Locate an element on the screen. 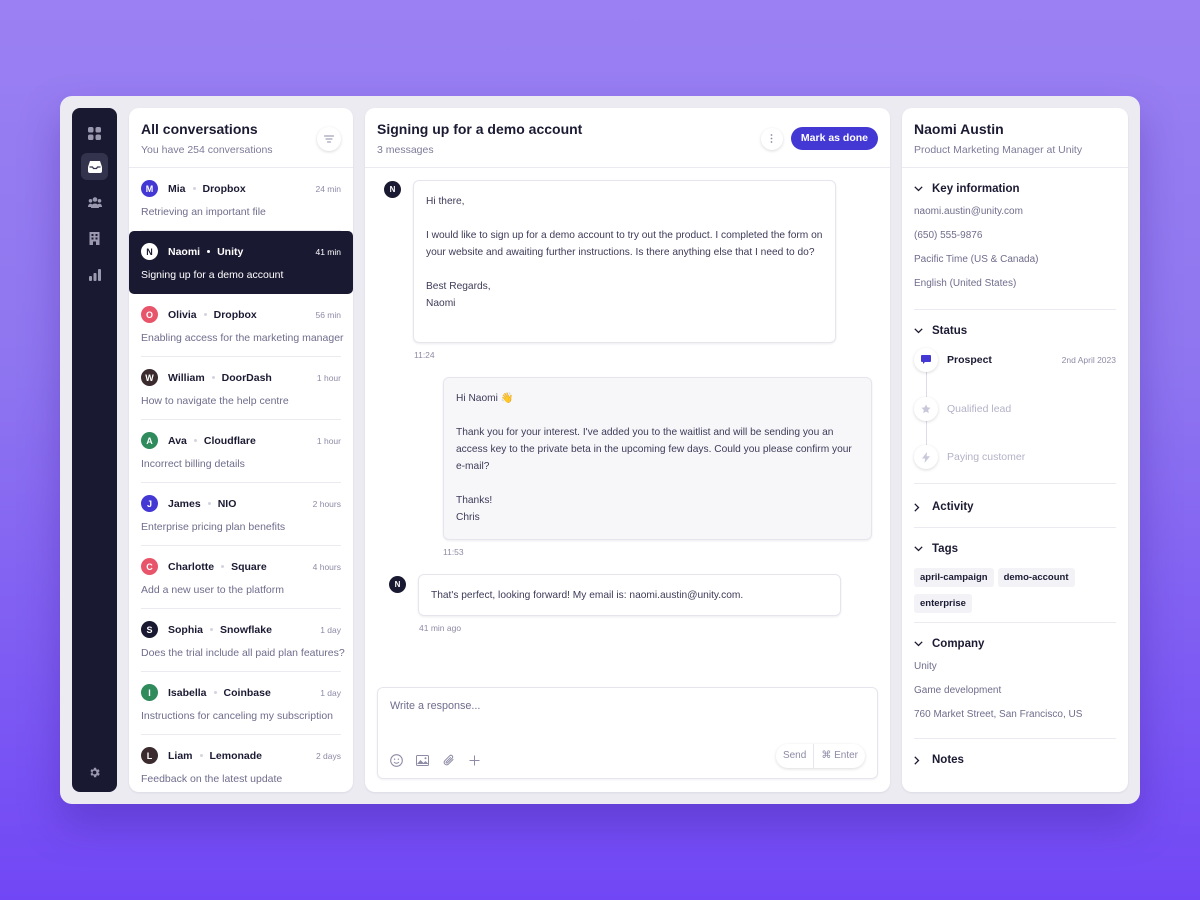 This screenshot has width=1200, height=900. send-shortcut-hint: ⌘ Enter is located at coordinates (839, 755).